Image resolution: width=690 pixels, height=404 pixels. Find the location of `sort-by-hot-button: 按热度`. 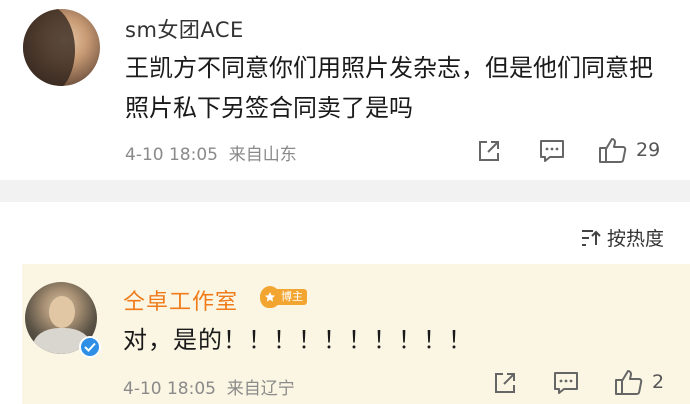

sort-by-hot-button: 按热度 is located at coordinates (622, 237).